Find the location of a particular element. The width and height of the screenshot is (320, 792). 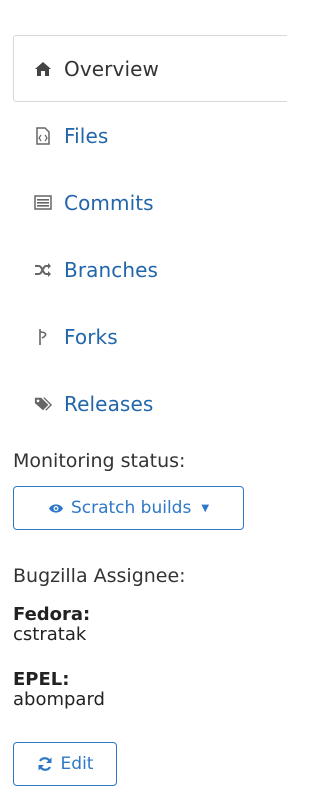

edit-button: Edit is located at coordinates (65, 764).